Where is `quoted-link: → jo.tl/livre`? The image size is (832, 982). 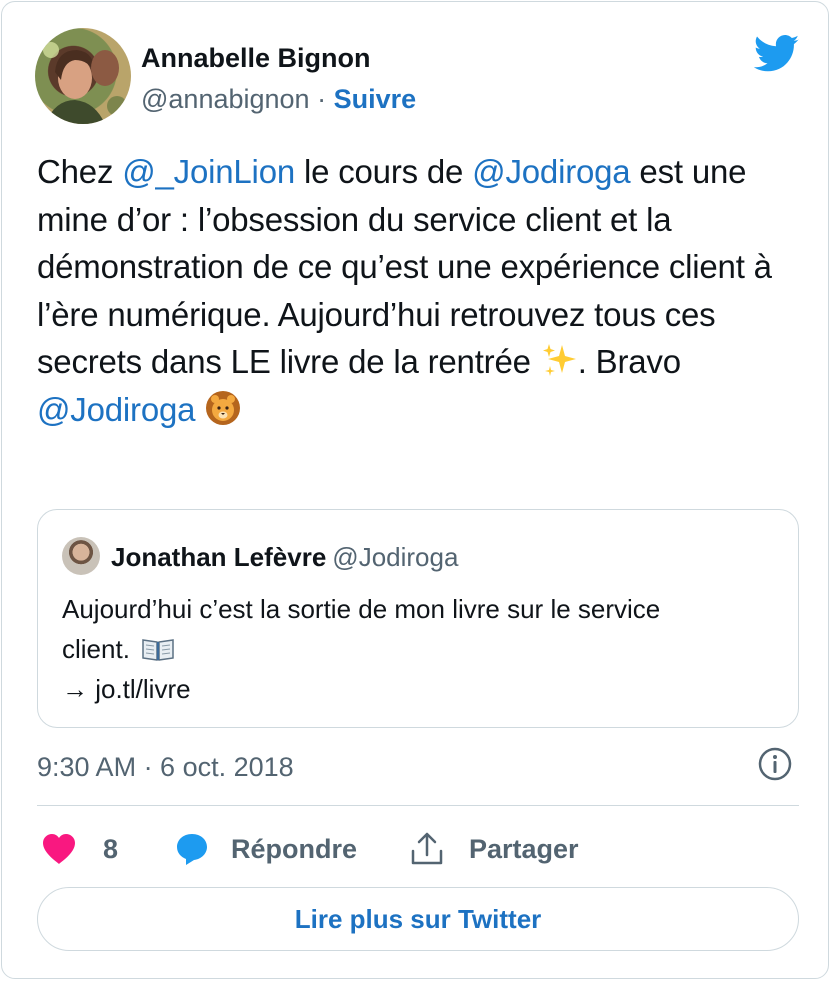
quoted-link: → jo.tl/livre is located at coordinates (422, 689).